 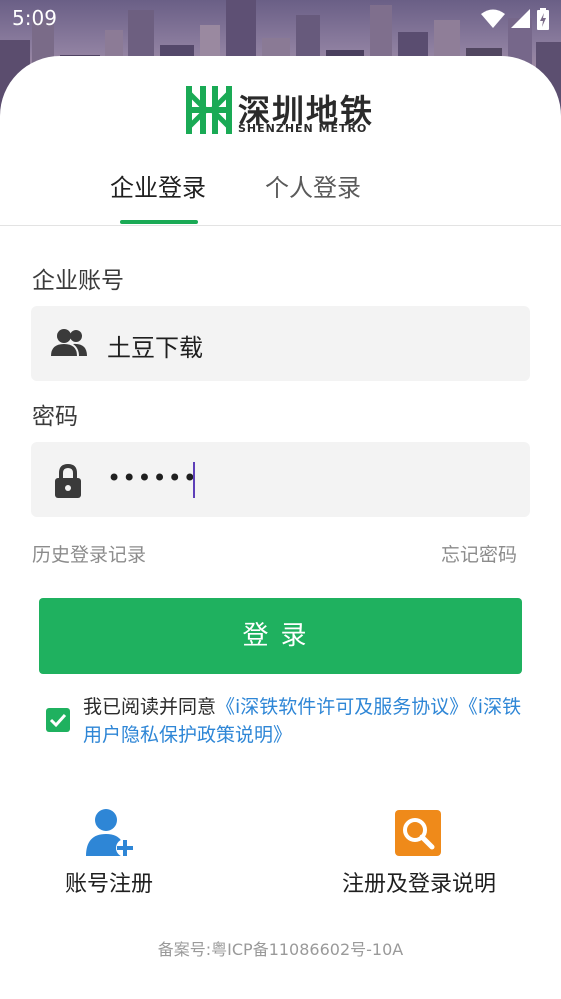 I want to click on login-tabs: 企业登录 个人登录, so click(x=280, y=197).